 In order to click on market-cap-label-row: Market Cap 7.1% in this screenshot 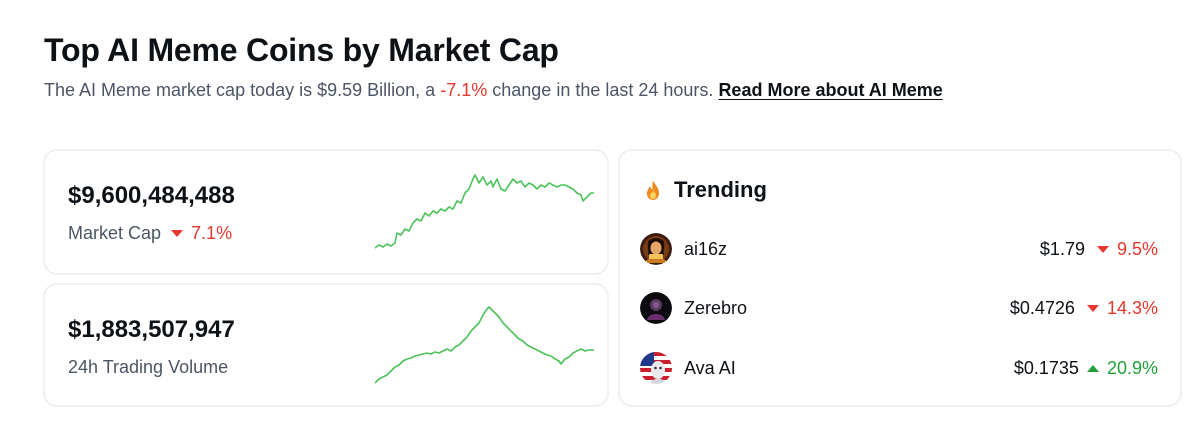, I will do `click(150, 233)`.